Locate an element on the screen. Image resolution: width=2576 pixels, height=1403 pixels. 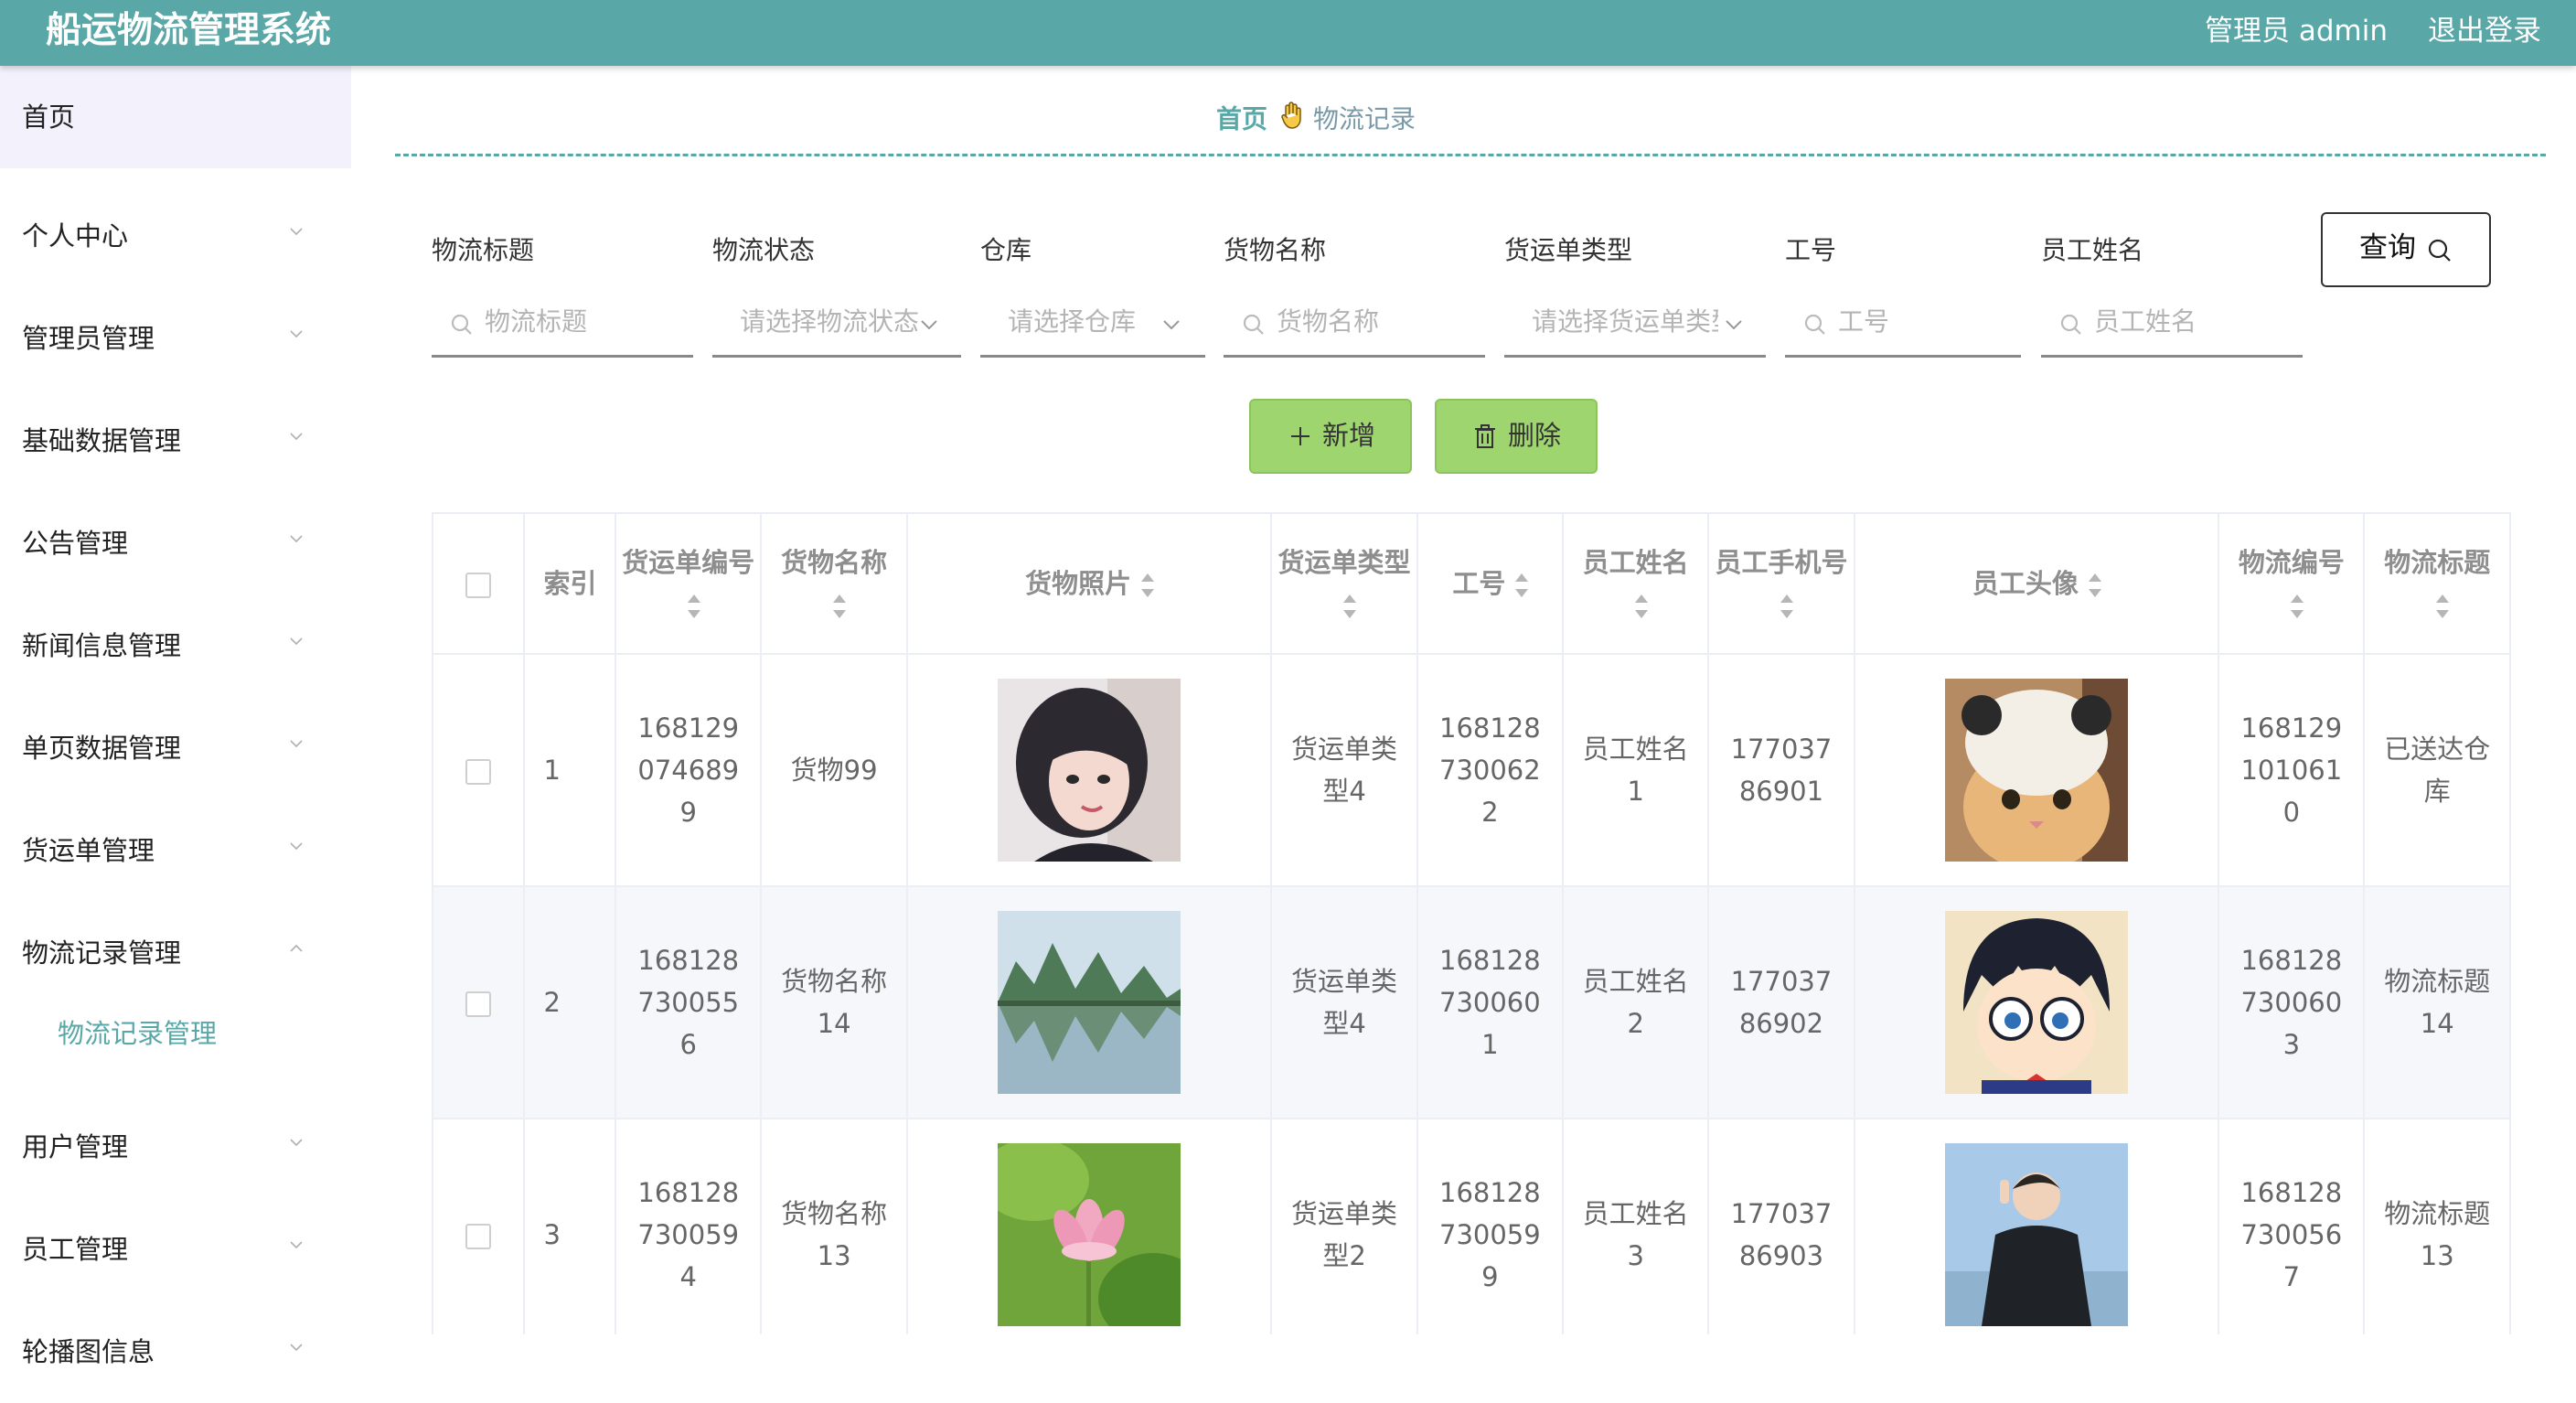
search-icon is located at coordinates (1814, 324).